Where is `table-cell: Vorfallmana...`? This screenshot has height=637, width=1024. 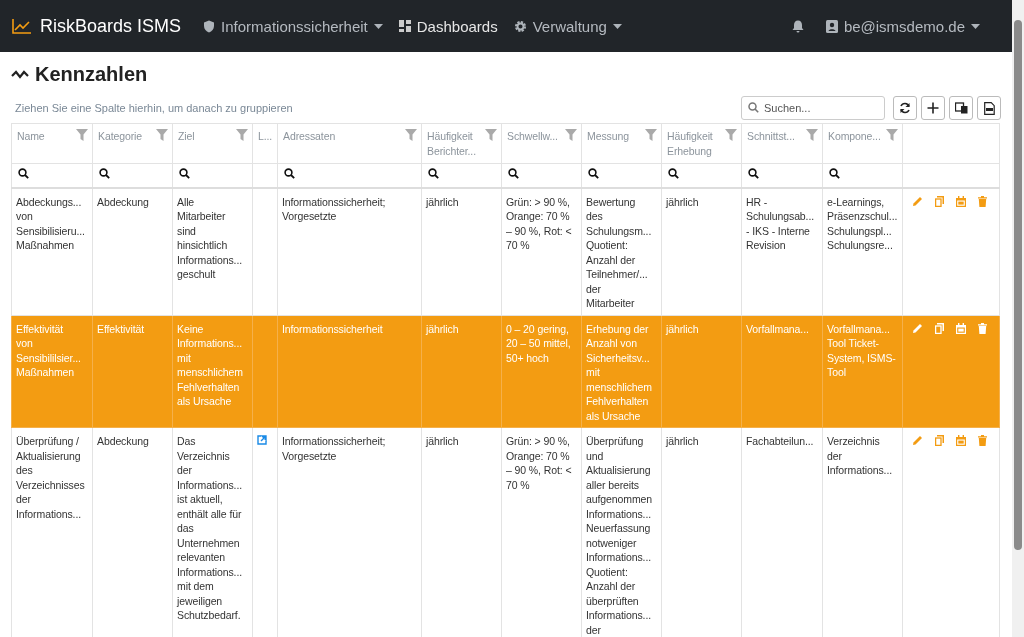
table-cell: Vorfallmana... is located at coordinates (777, 328).